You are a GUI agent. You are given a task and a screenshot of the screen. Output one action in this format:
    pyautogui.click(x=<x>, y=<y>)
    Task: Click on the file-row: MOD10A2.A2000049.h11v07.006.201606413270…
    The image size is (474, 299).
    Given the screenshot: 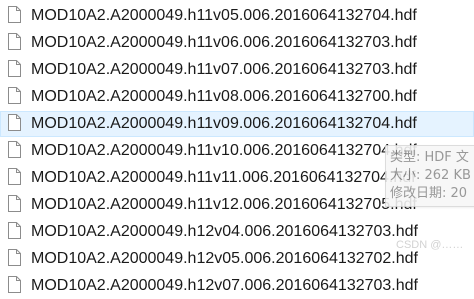 What is the action you would take?
    pyautogui.click(x=237, y=70)
    